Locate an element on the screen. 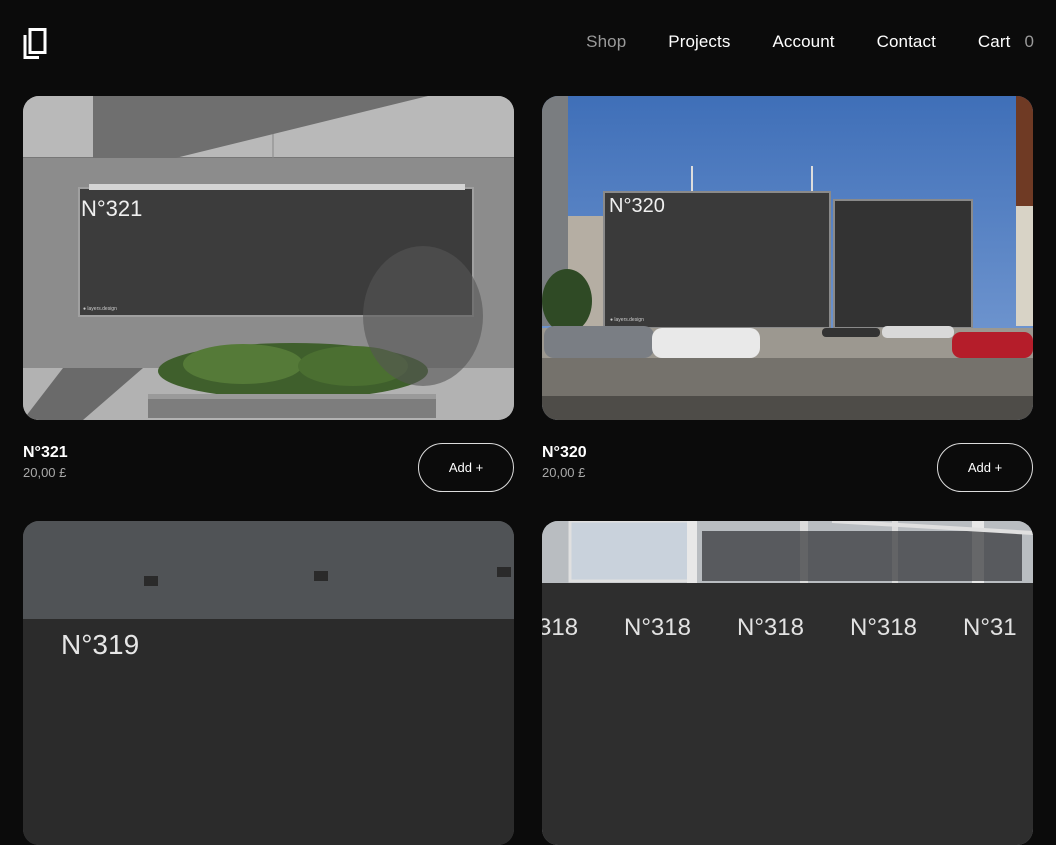 This screenshot has width=1056, height=845. nav-shop: Shop is located at coordinates (606, 42).